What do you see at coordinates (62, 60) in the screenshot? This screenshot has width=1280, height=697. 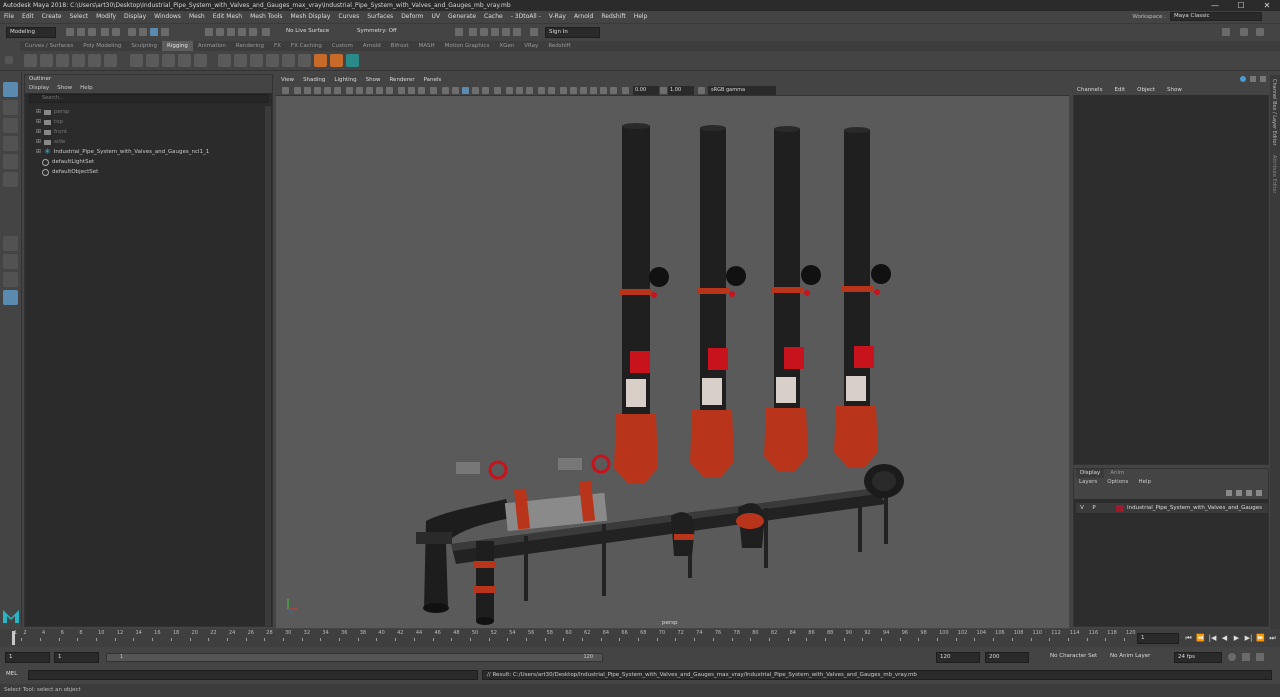 I see `ik-spline-icon` at bounding box center [62, 60].